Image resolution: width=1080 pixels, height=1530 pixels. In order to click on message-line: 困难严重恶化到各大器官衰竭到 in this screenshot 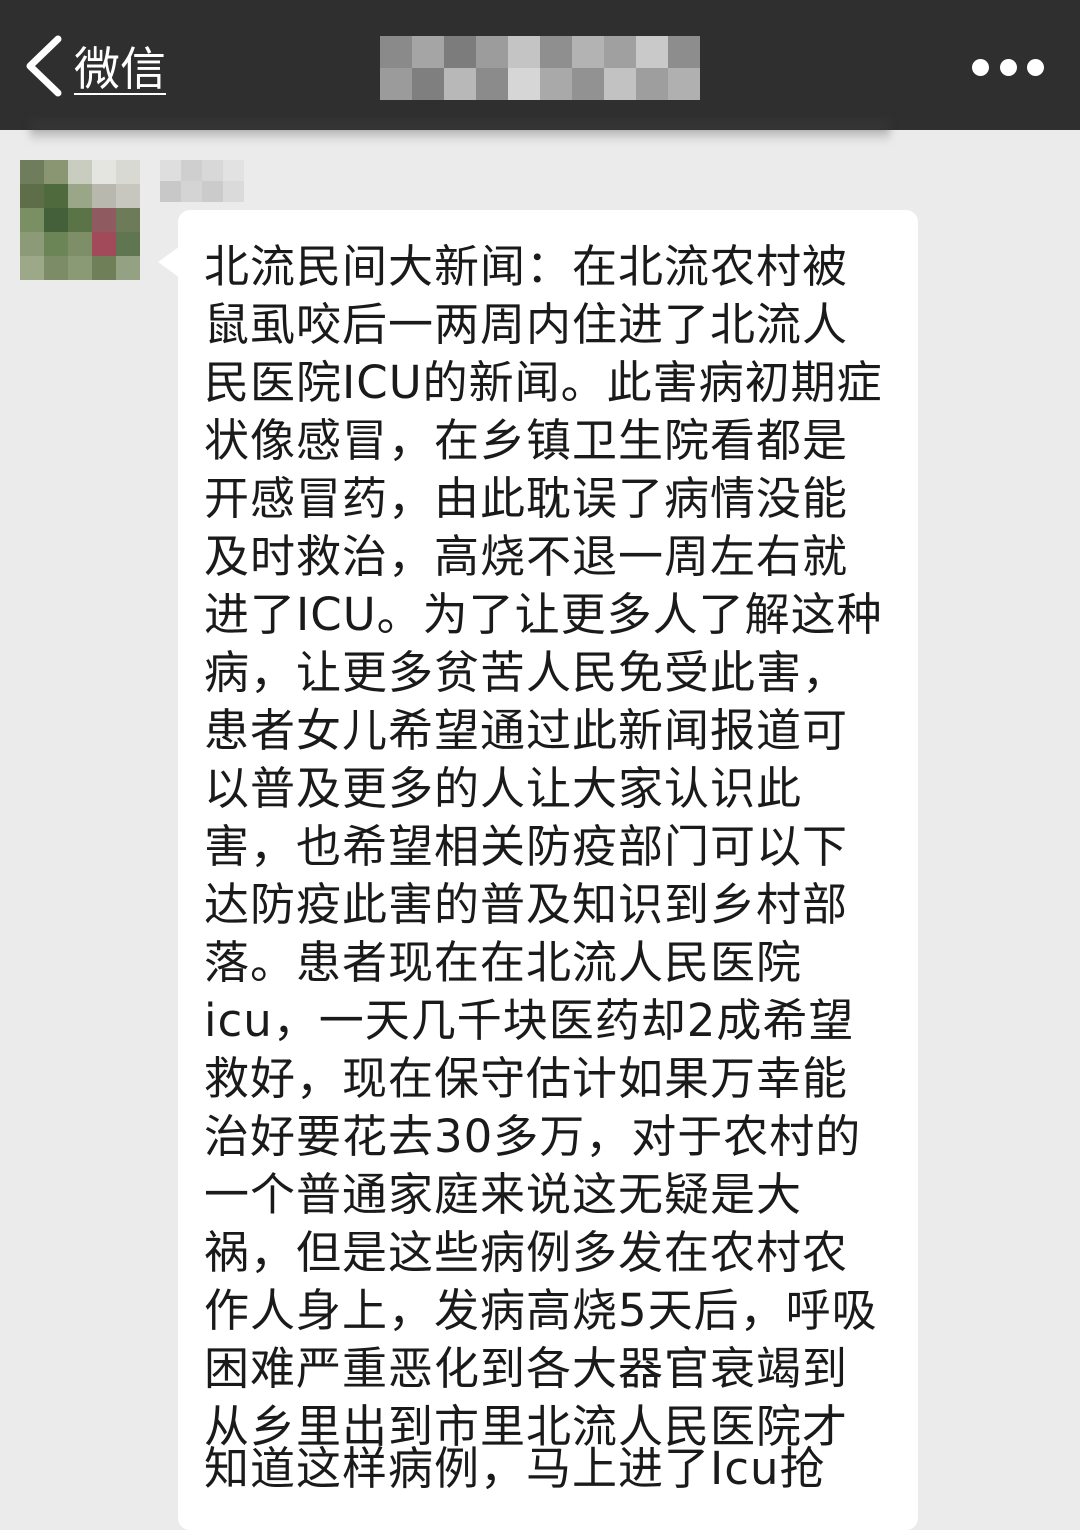, I will do `click(526, 1368)`.